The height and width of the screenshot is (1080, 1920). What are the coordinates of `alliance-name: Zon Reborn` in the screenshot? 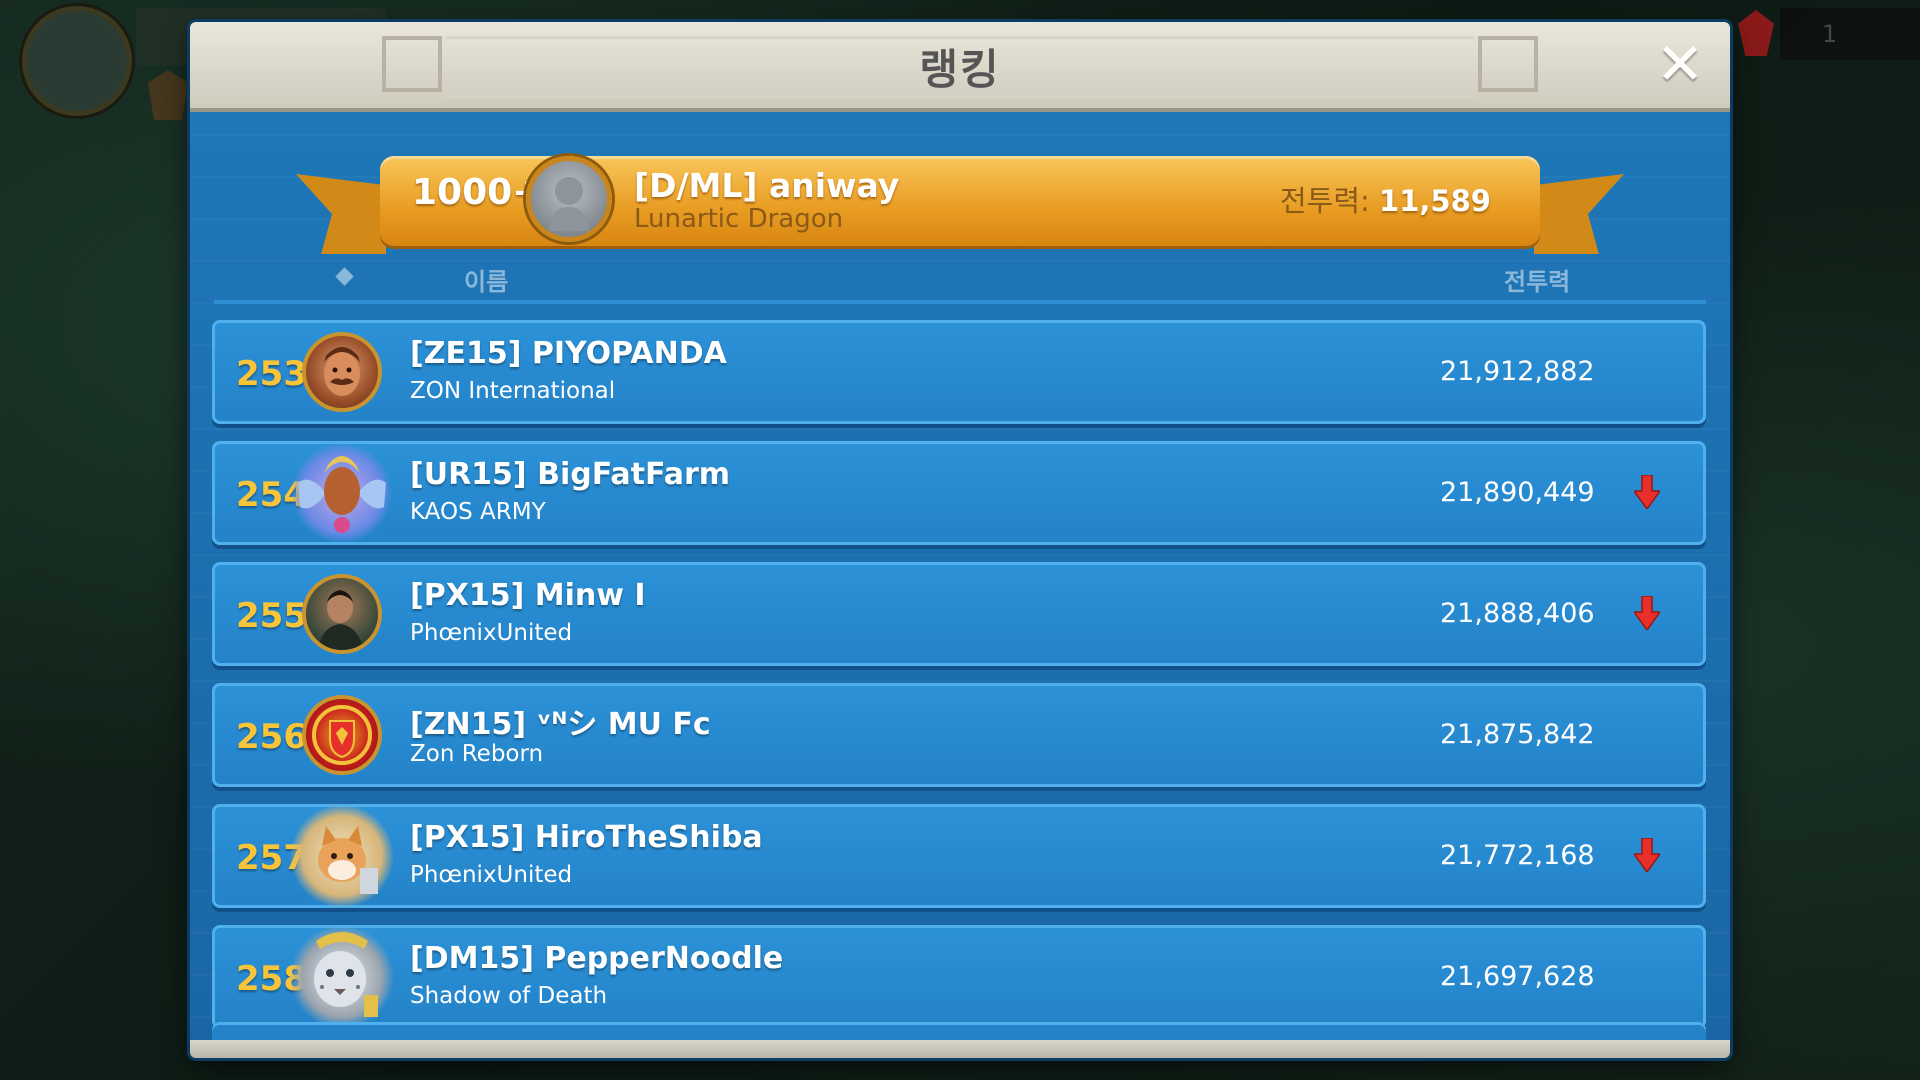 It's located at (477, 754).